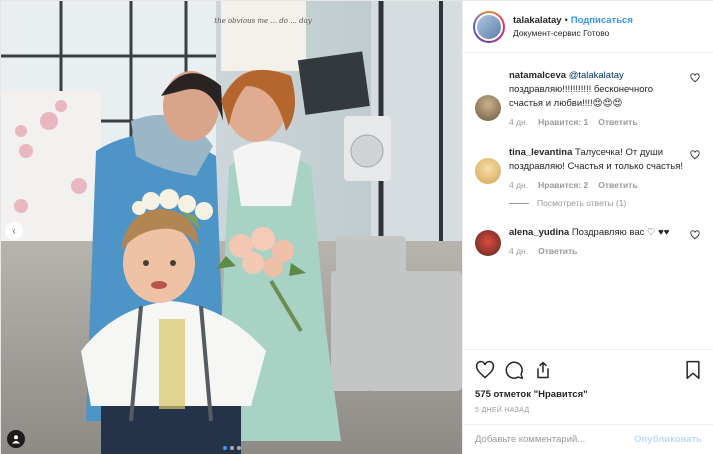 This screenshot has width=713, height=454. I want to click on author-avatar, so click(489, 26).